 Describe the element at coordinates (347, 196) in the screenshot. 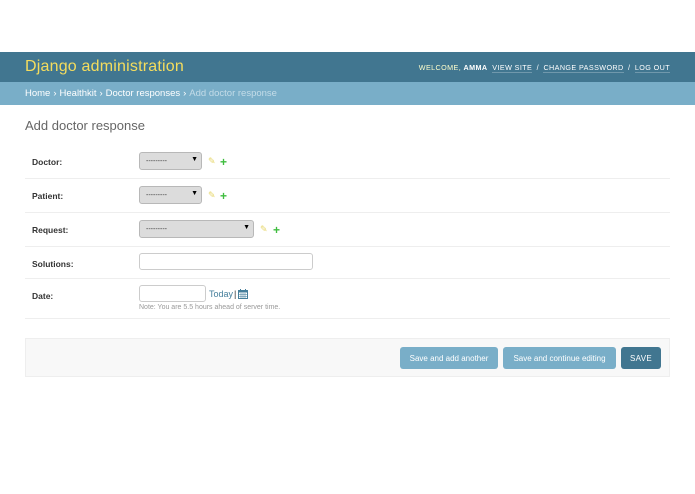

I see `form-row-patient: Patient: --------- ▼ ✎ +` at that location.